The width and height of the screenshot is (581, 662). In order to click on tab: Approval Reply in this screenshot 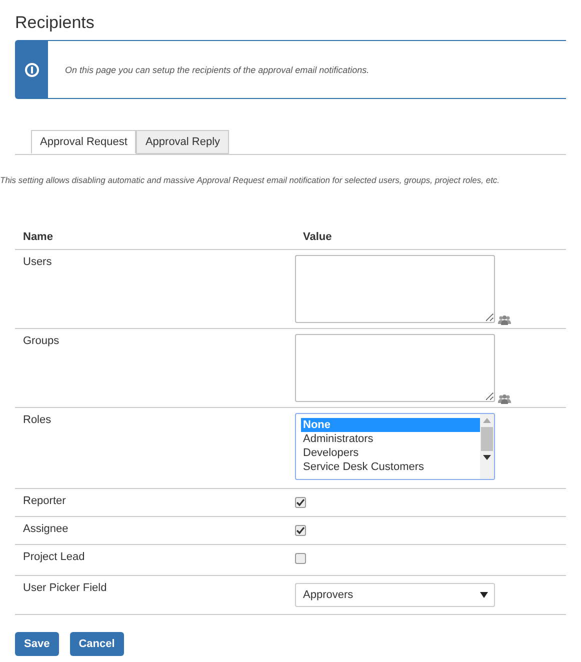, I will do `click(183, 142)`.